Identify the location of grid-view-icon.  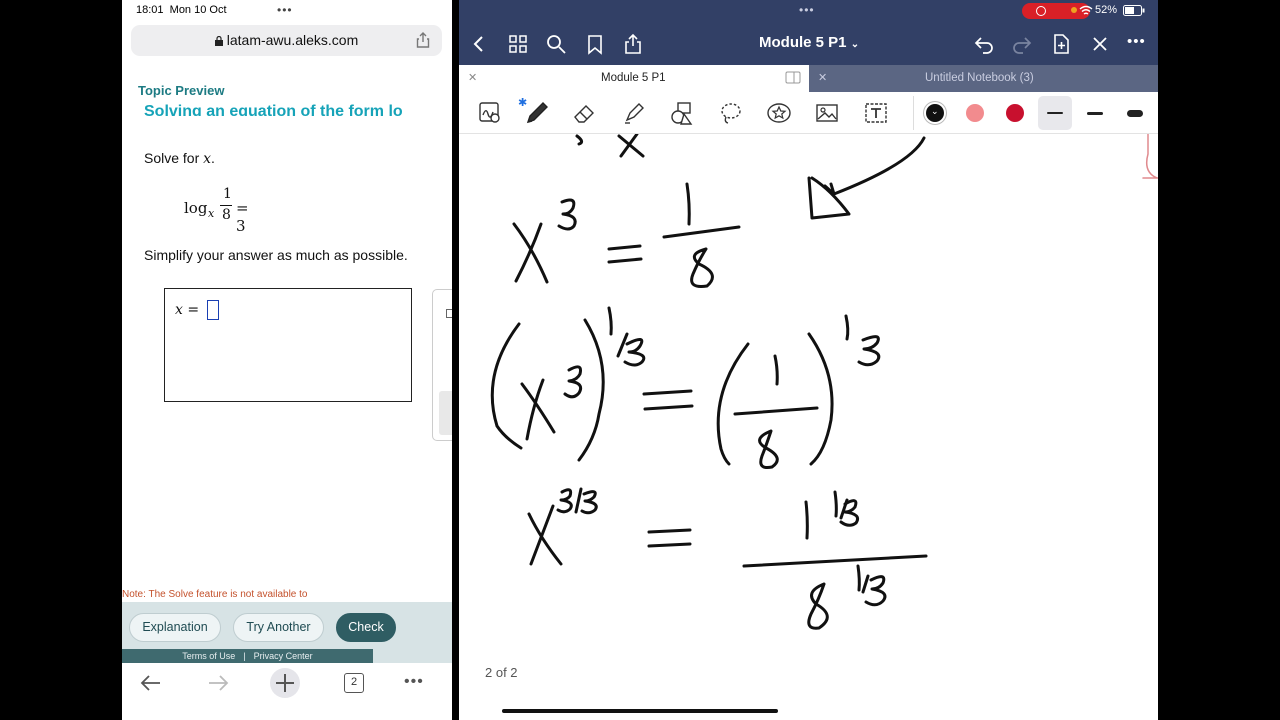
(518, 44).